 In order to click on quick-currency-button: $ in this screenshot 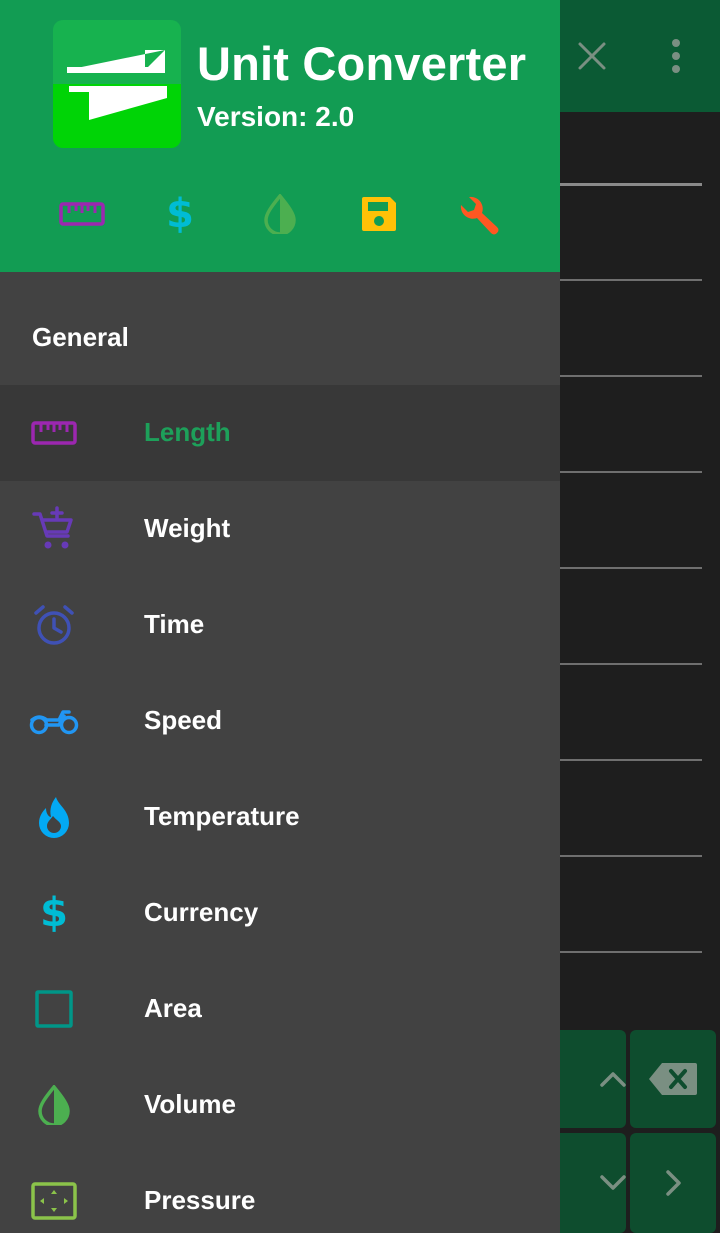, I will do `click(180, 214)`.